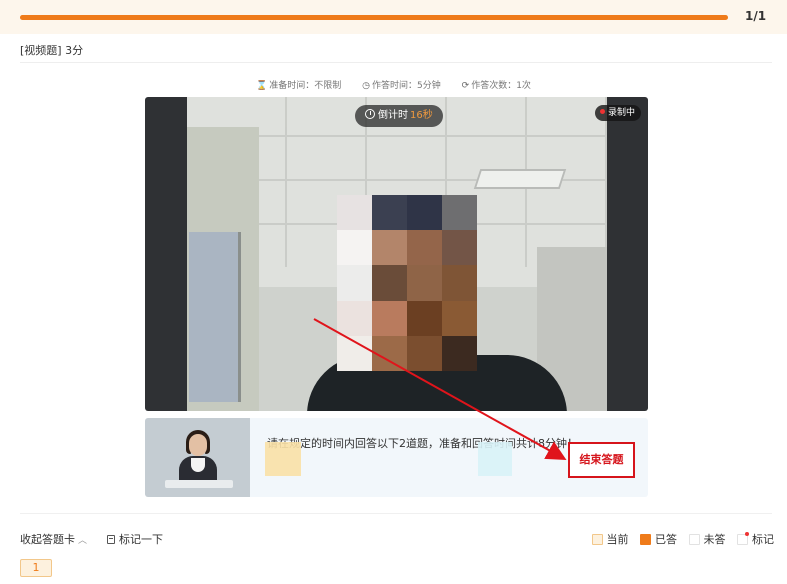  I want to click on ceiling-lamp, so click(520, 179).